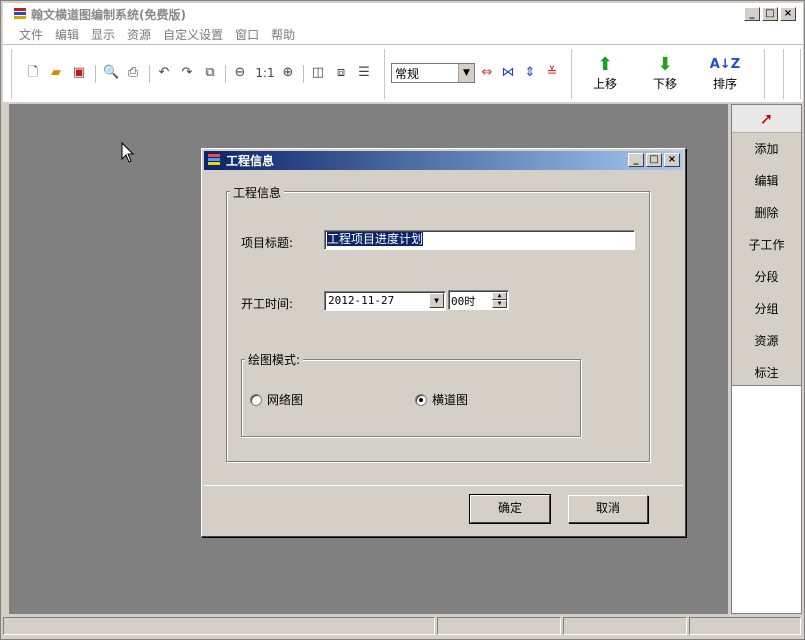 This screenshot has height=640, width=805. I want to click on hour-spin-buttons: ▲ ▼, so click(499, 300).